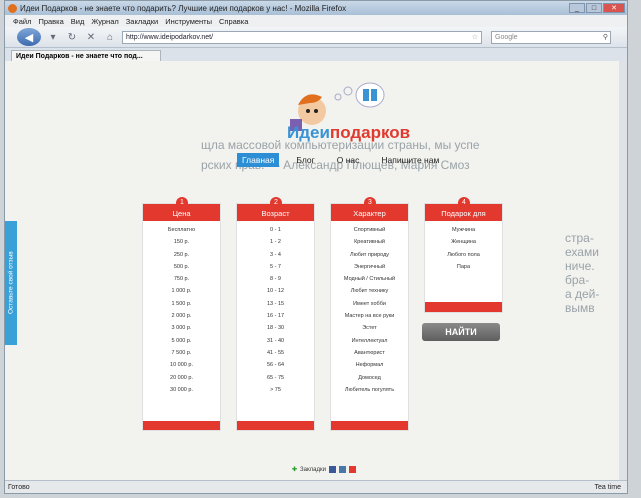 The height and width of the screenshot is (498, 641). Describe the element at coordinates (188, 21) in the screenshot. I see `menu-tools: Инструменты` at that location.